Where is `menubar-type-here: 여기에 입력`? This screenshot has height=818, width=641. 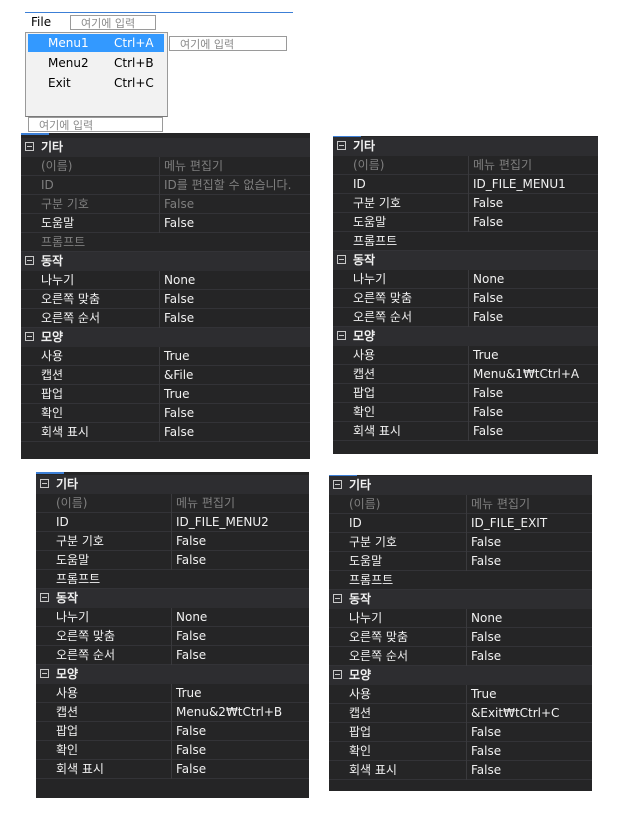 menubar-type-here: 여기에 입력 is located at coordinates (113, 22).